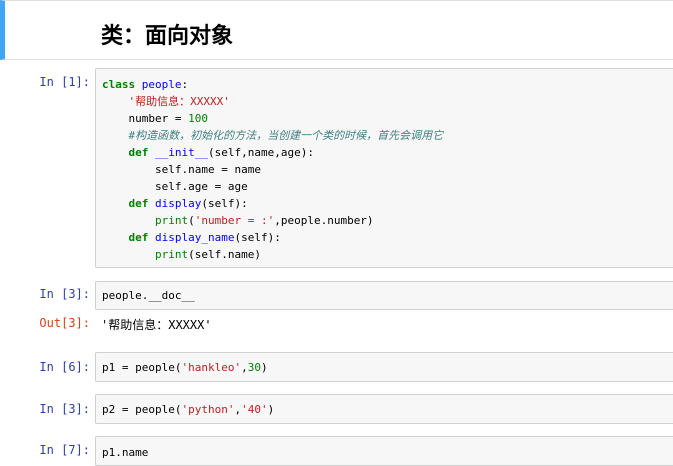 The width and height of the screenshot is (673, 466). Describe the element at coordinates (384, 364) in the screenshot. I see `code-editor: p1 = people('hankleo',30)` at that location.